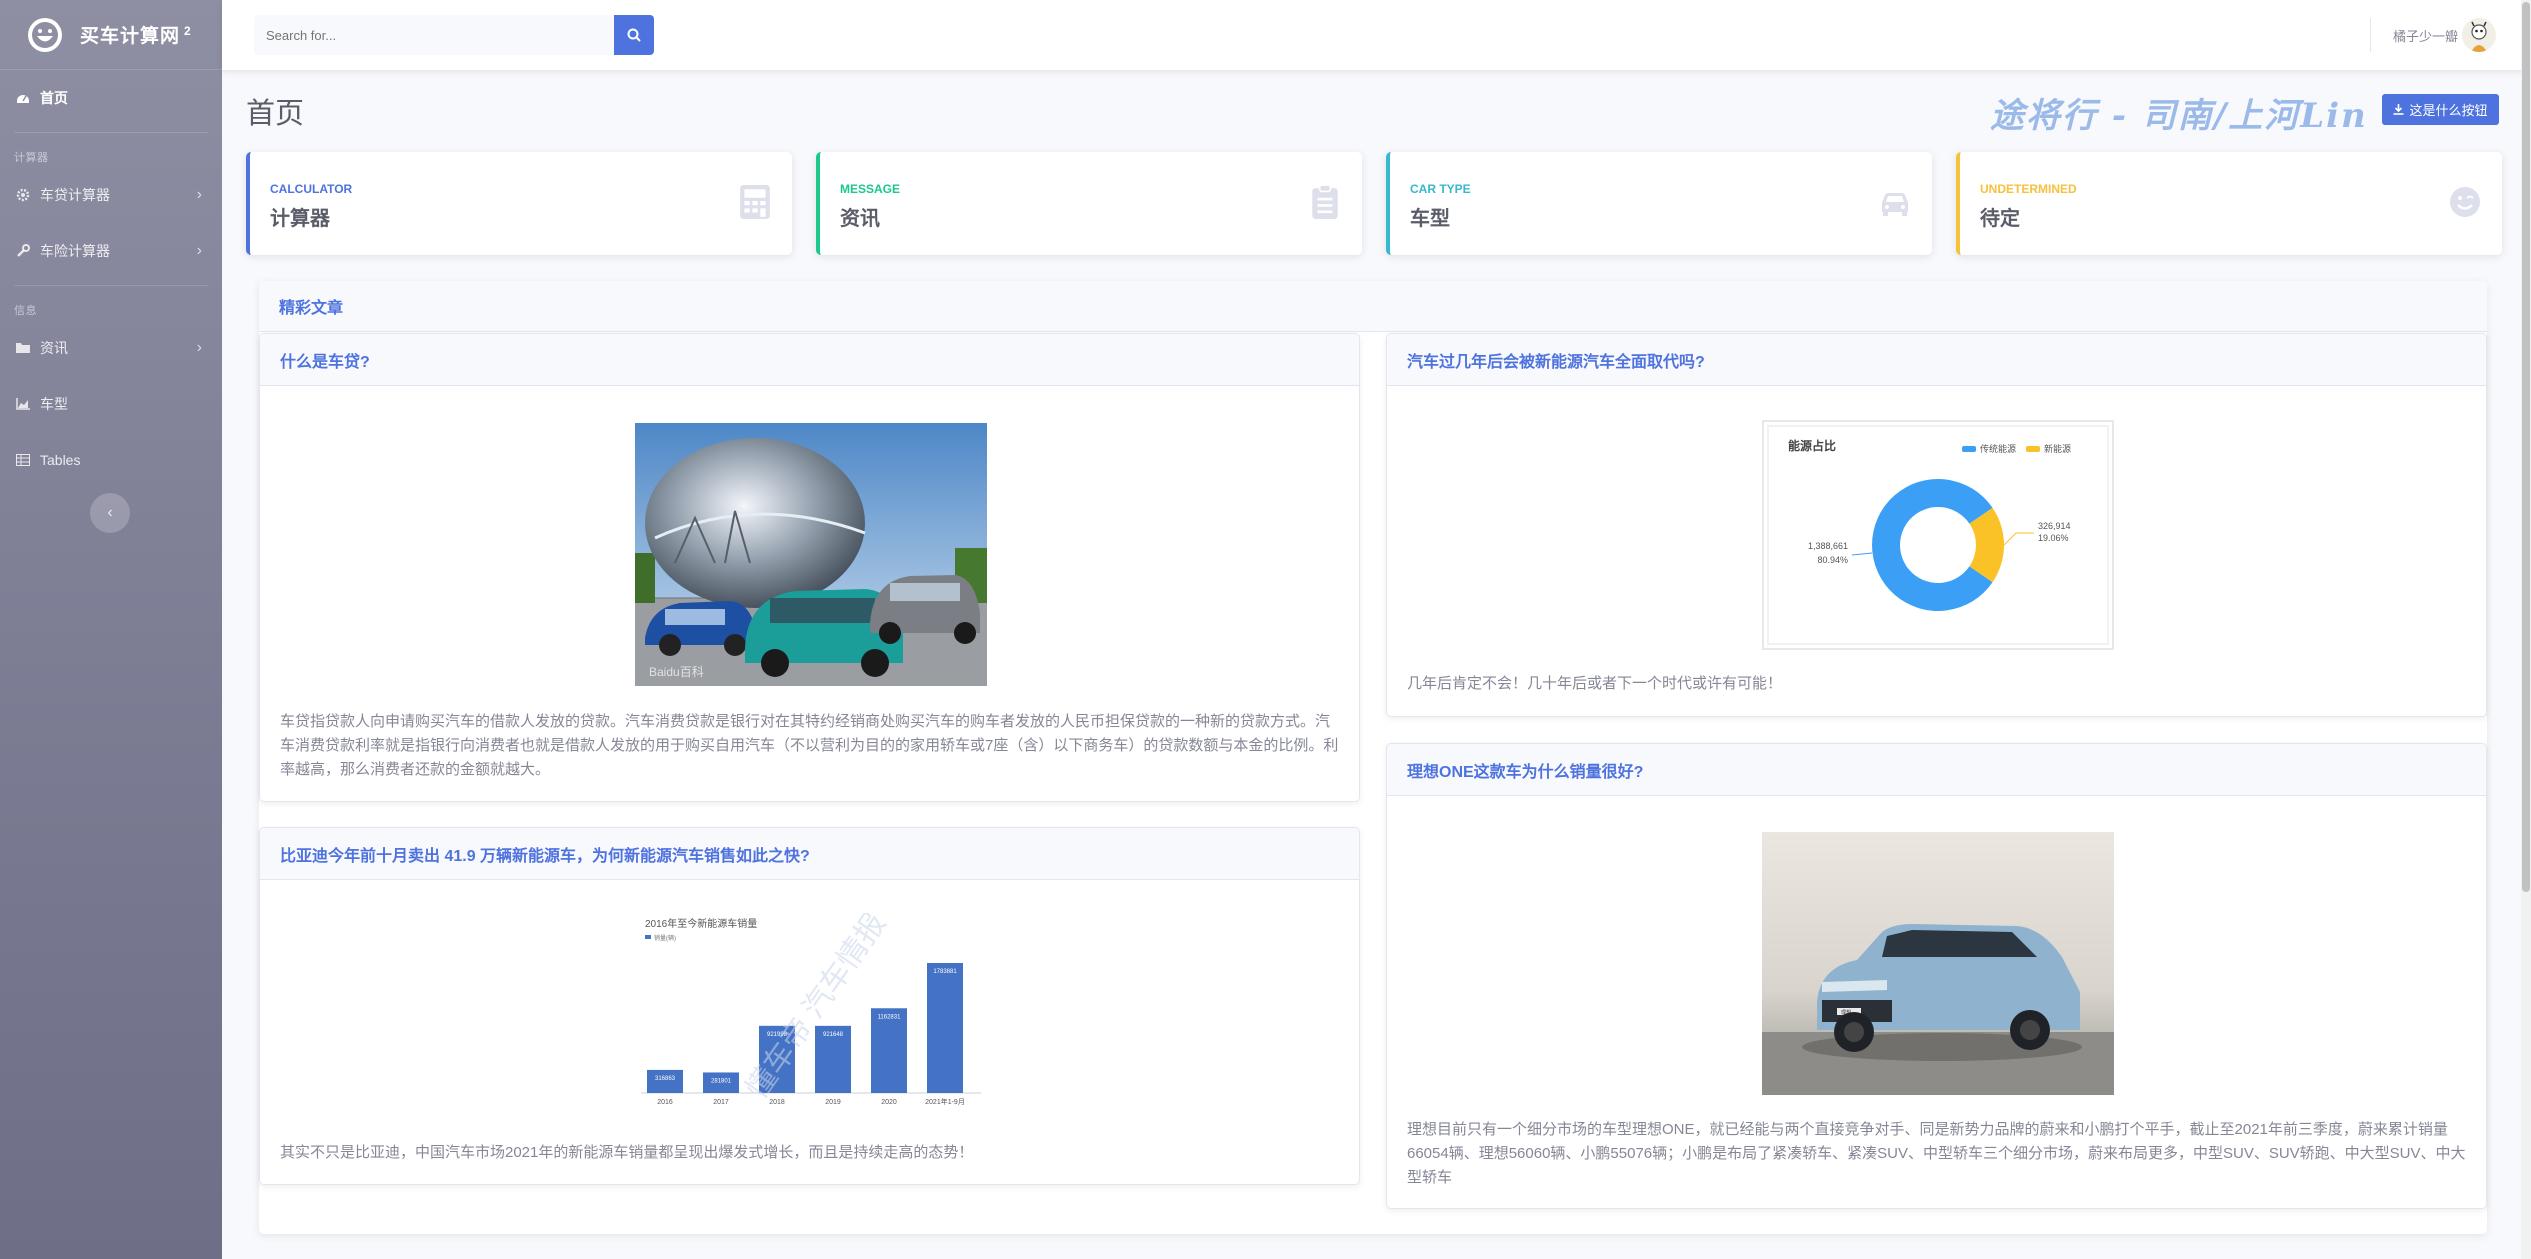  Describe the element at coordinates (2054, 526) in the screenshot. I see `slice-value-label: 326,914` at that location.